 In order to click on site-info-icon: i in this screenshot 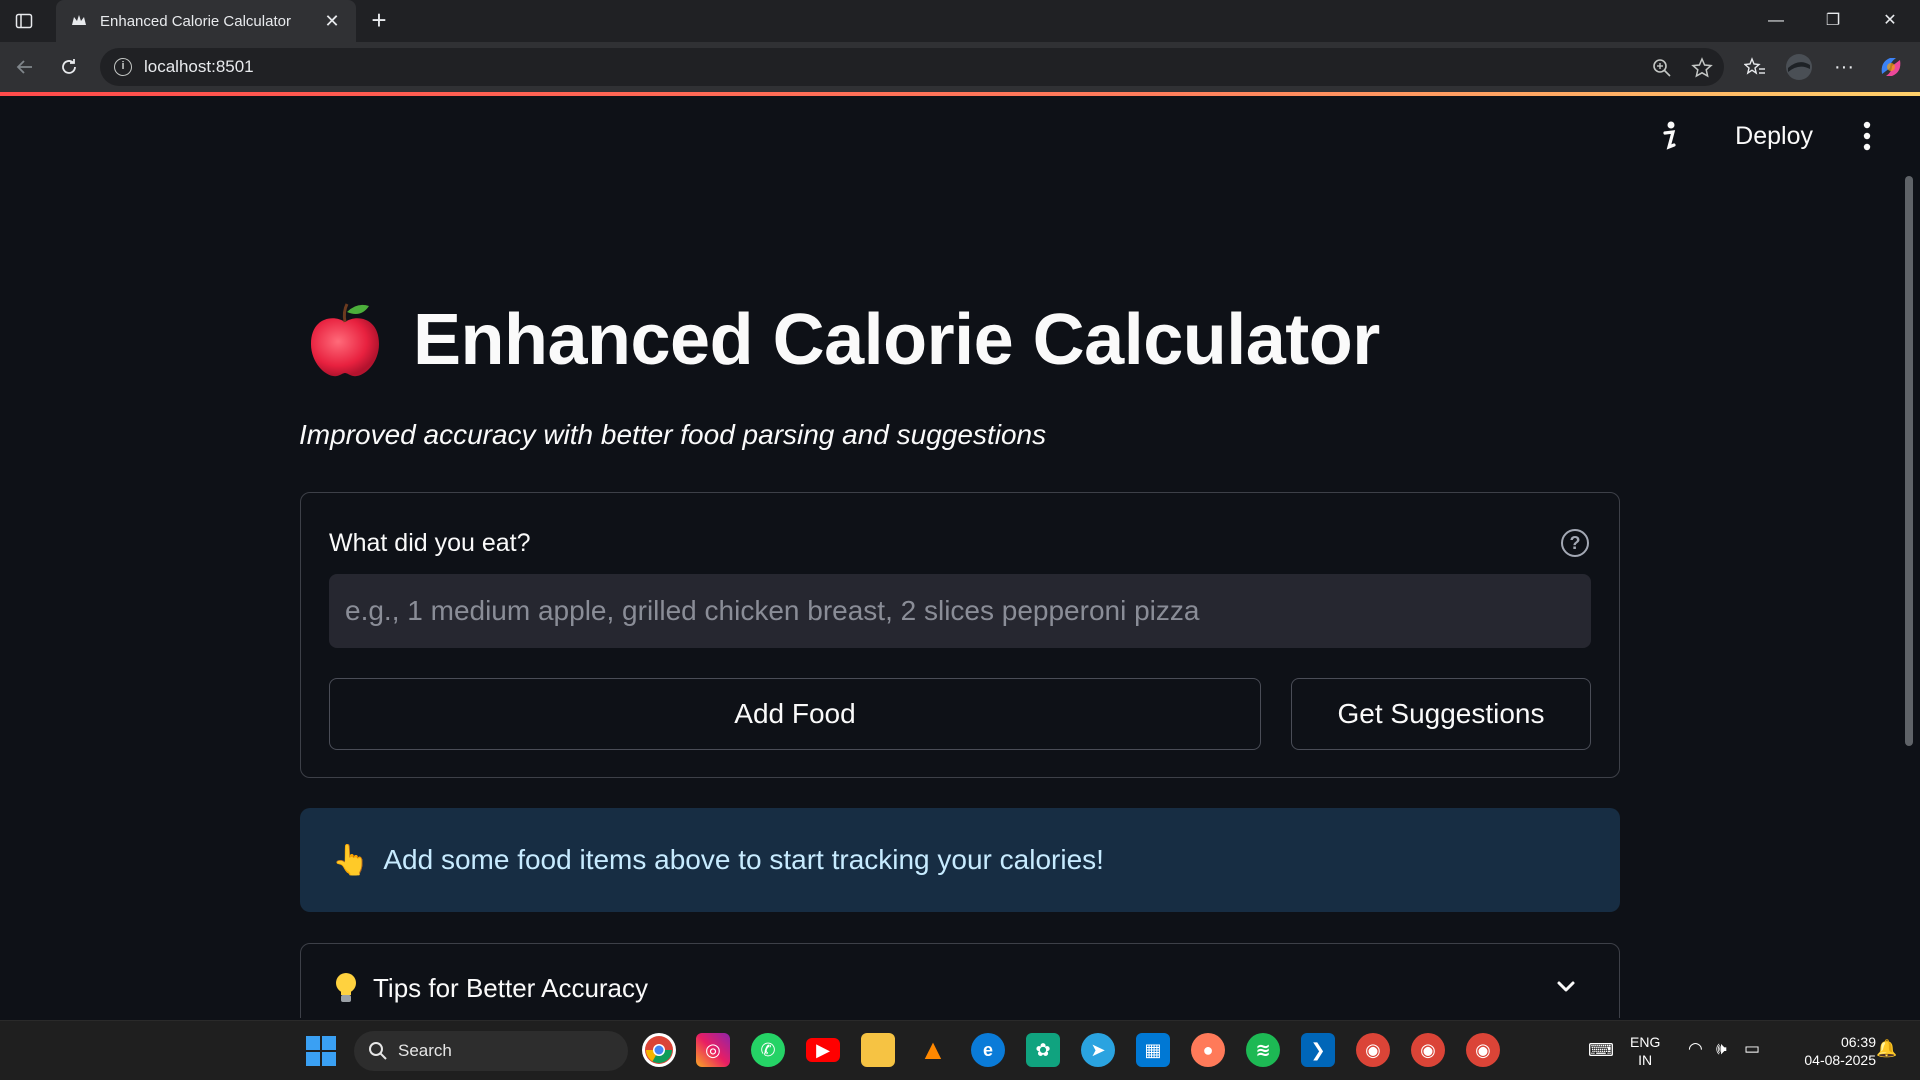, I will do `click(123, 67)`.